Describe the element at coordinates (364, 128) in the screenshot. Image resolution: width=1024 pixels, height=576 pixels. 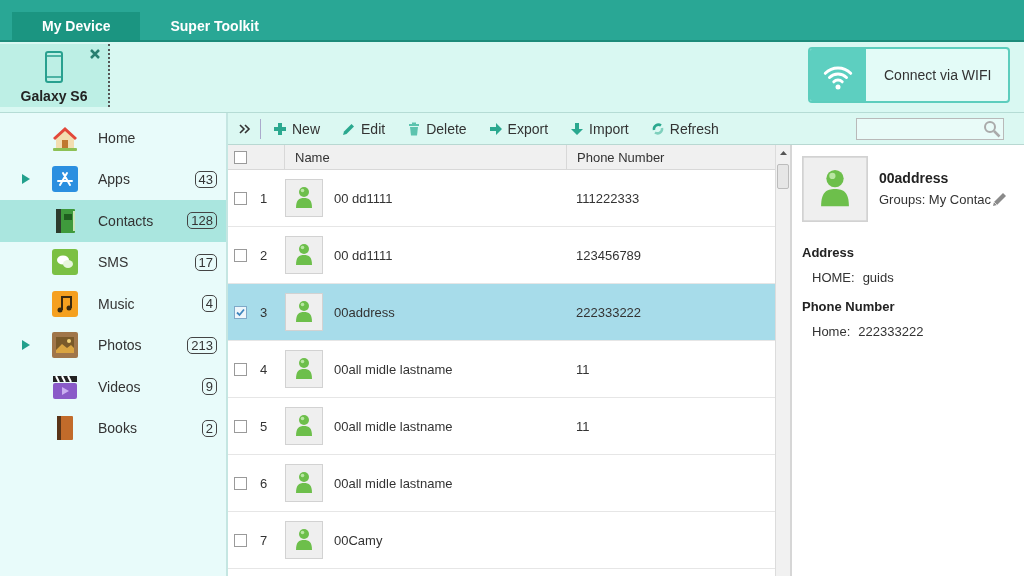
I see `toolbar-button: Edit` at that location.